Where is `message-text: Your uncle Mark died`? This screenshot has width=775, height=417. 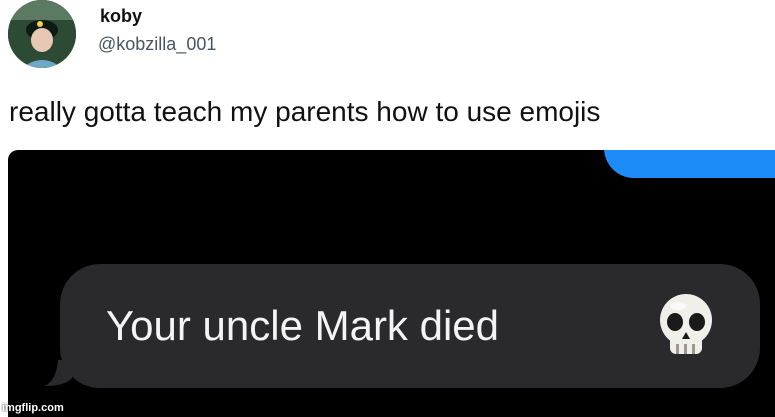
message-text: Your uncle Mark died is located at coordinates (303, 325).